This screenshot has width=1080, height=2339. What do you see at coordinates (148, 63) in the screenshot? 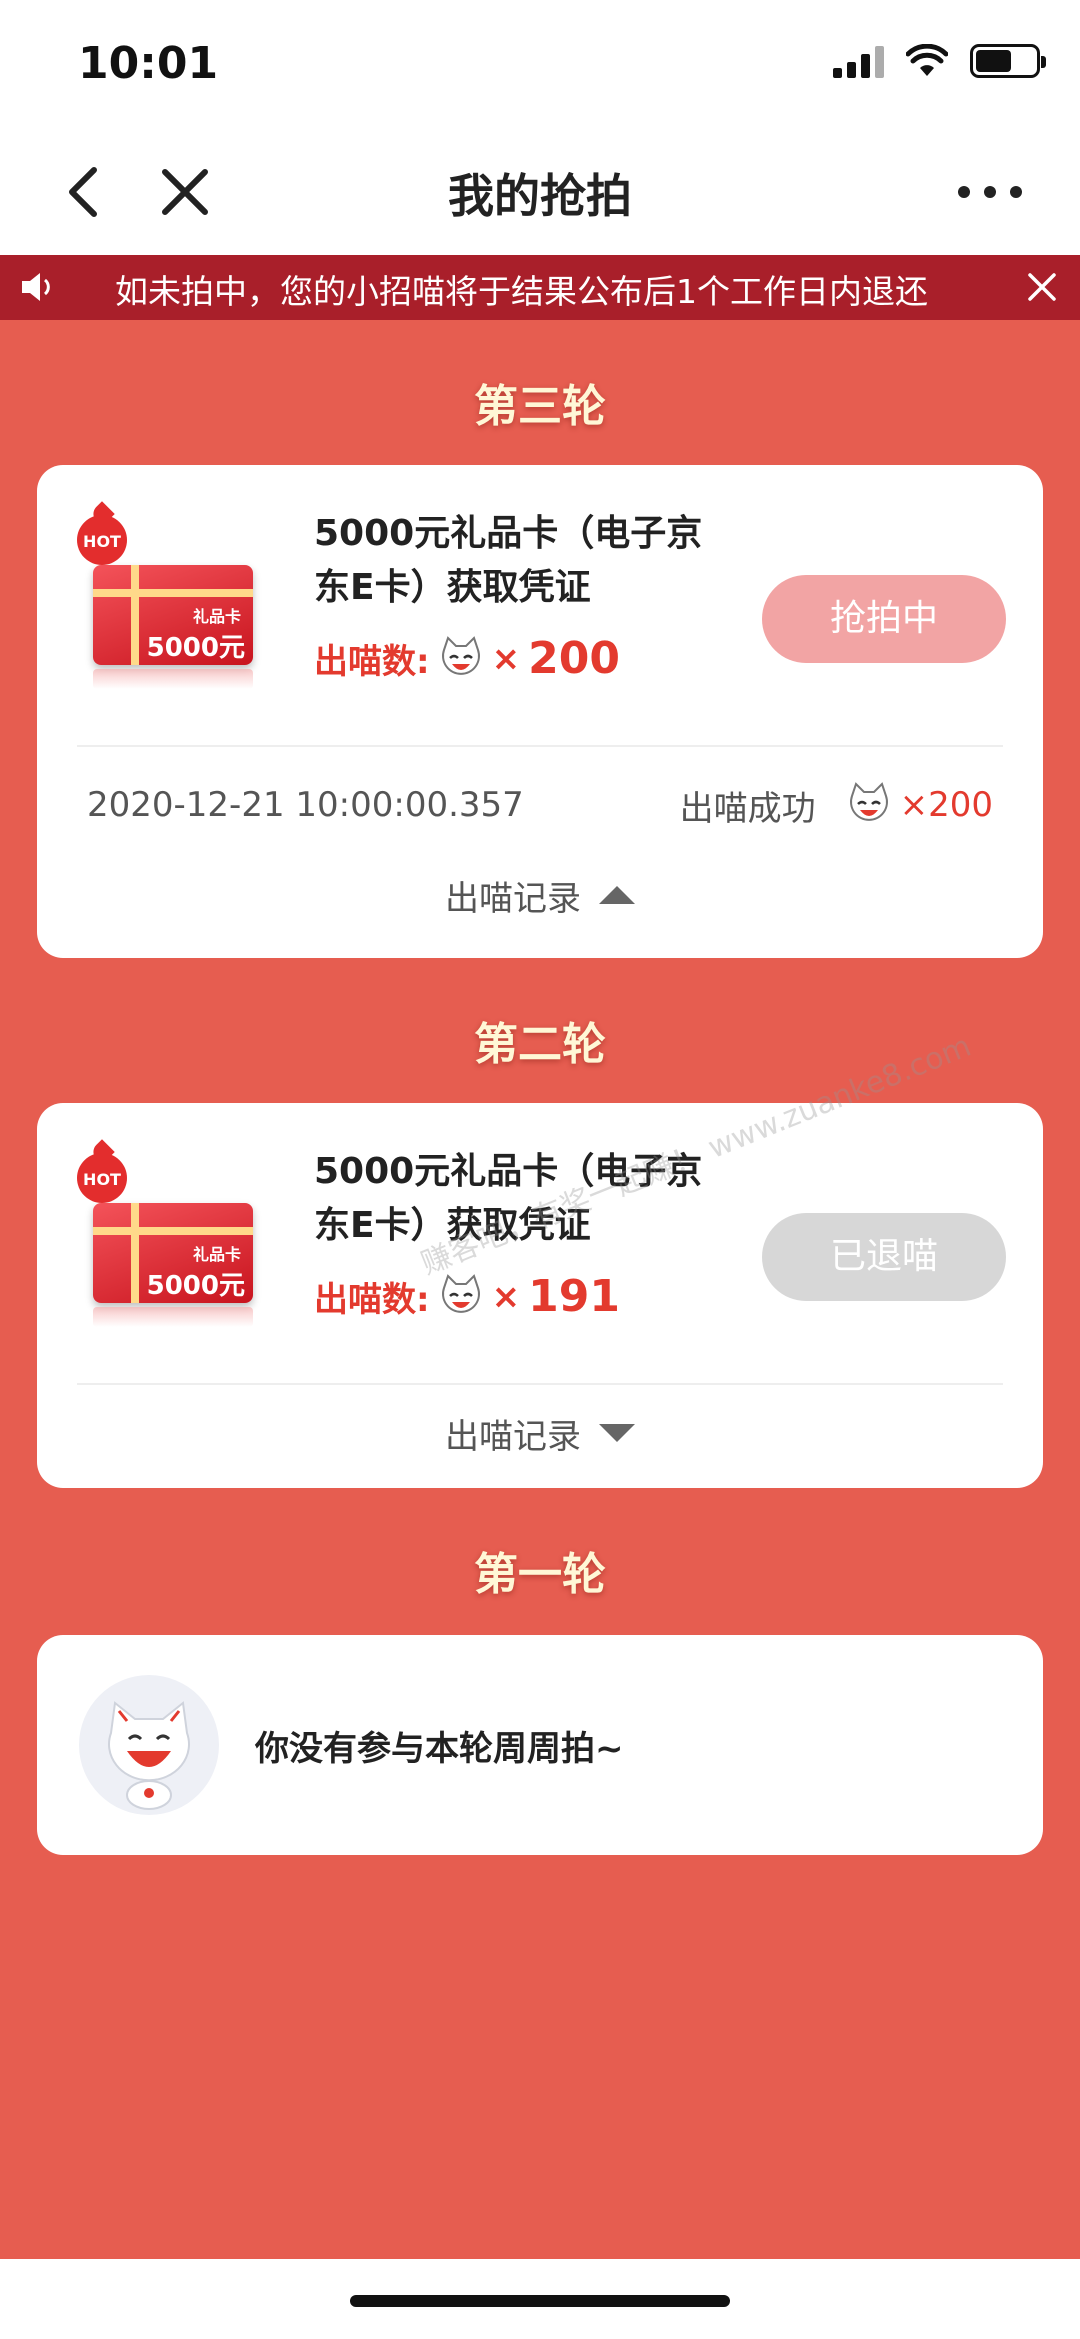
I see `status-time: 10:01` at bounding box center [148, 63].